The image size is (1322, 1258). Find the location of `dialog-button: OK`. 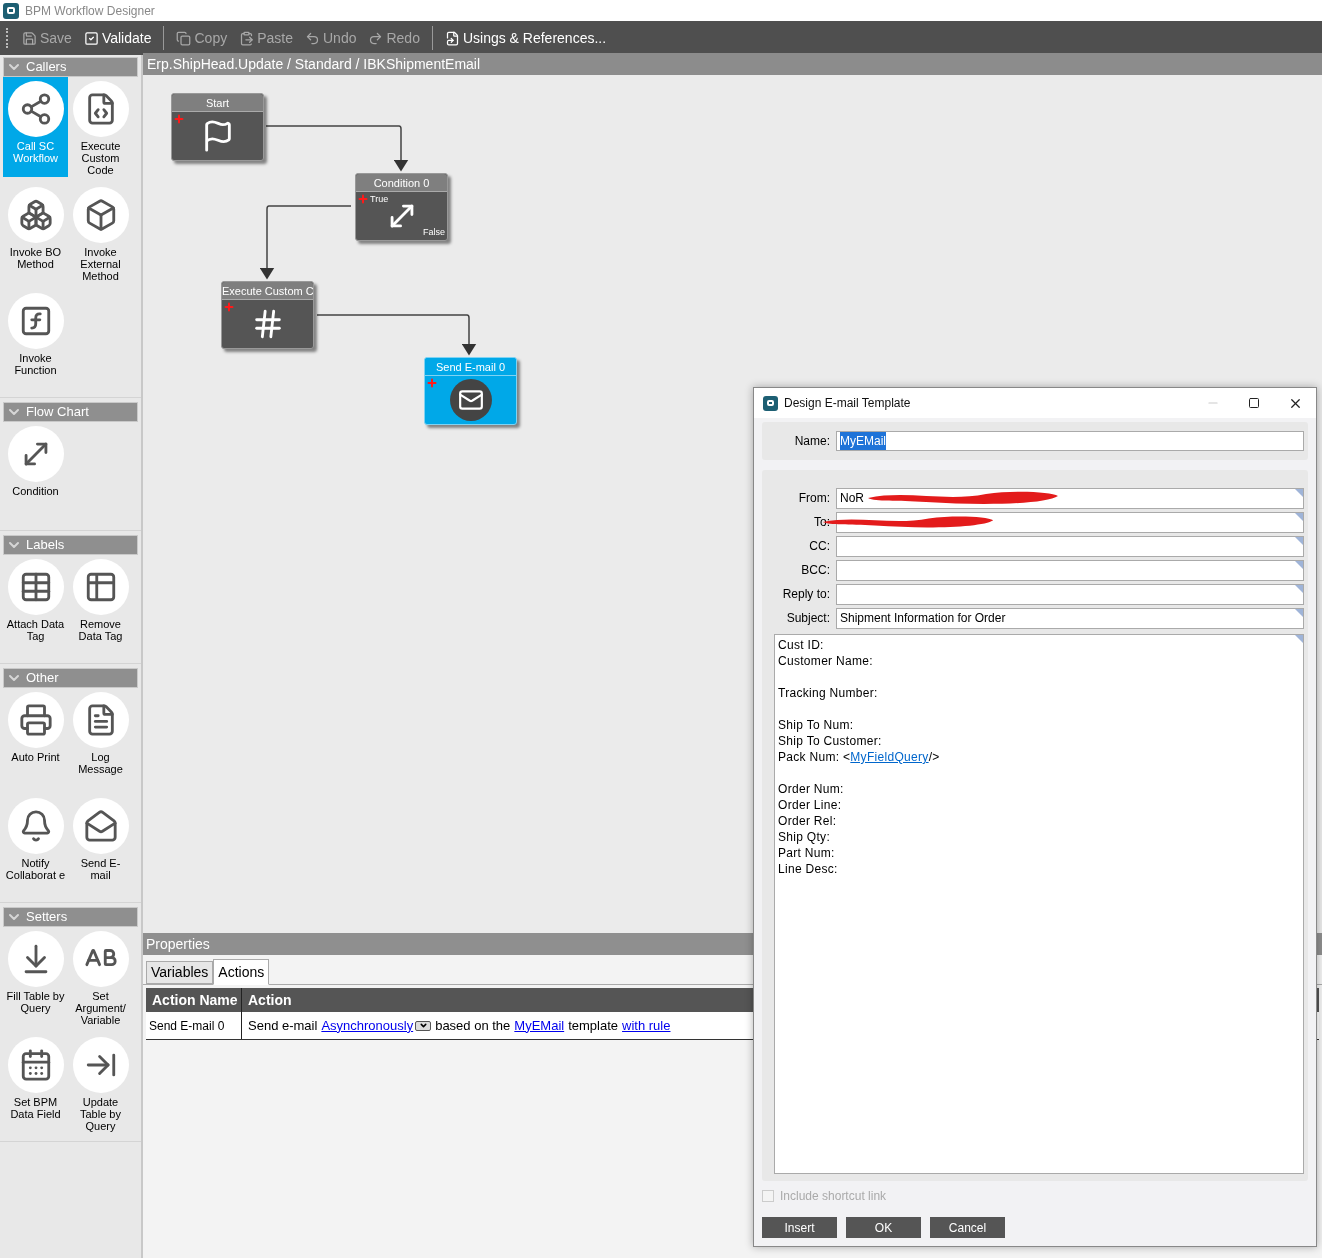

dialog-button: OK is located at coordinates (883, 1227).